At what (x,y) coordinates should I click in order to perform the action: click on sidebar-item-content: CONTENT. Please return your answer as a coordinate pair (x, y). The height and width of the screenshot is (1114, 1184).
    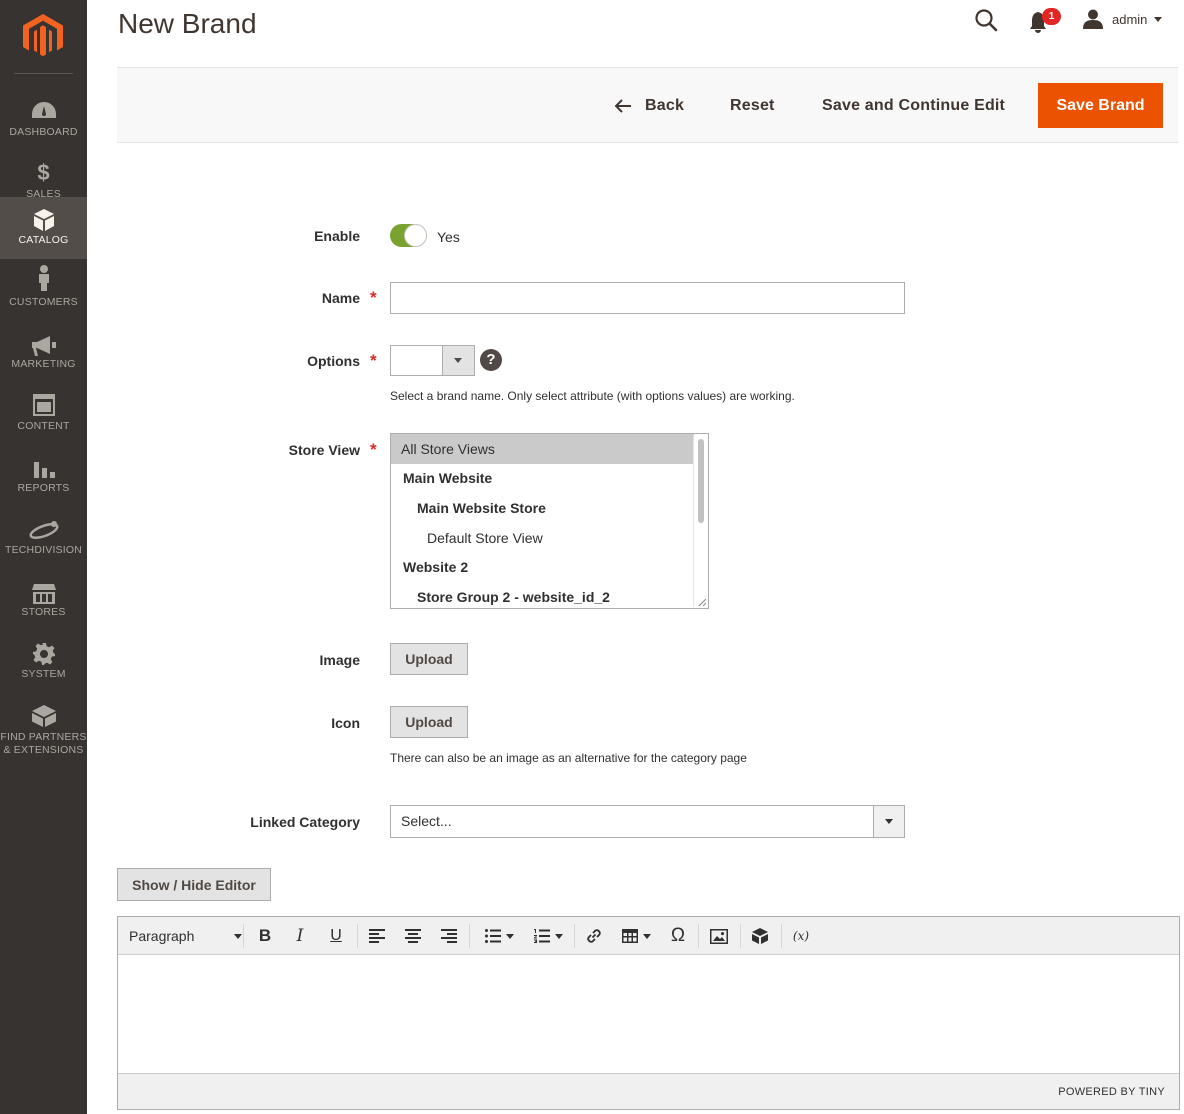
    Looking at the image, I should click on (43, 416).